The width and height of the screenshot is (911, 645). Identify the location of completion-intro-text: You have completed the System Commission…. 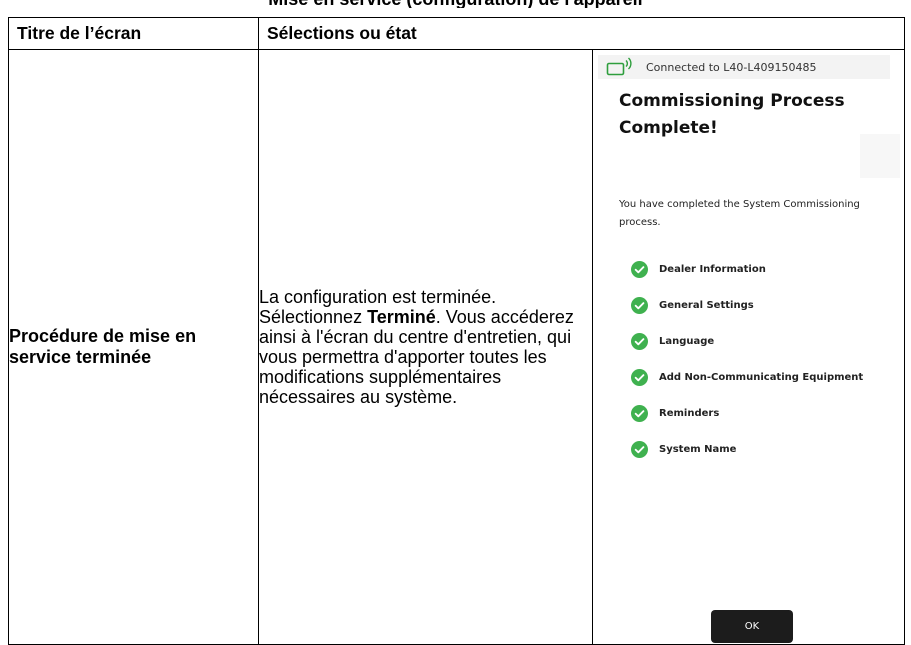
(739, 213).